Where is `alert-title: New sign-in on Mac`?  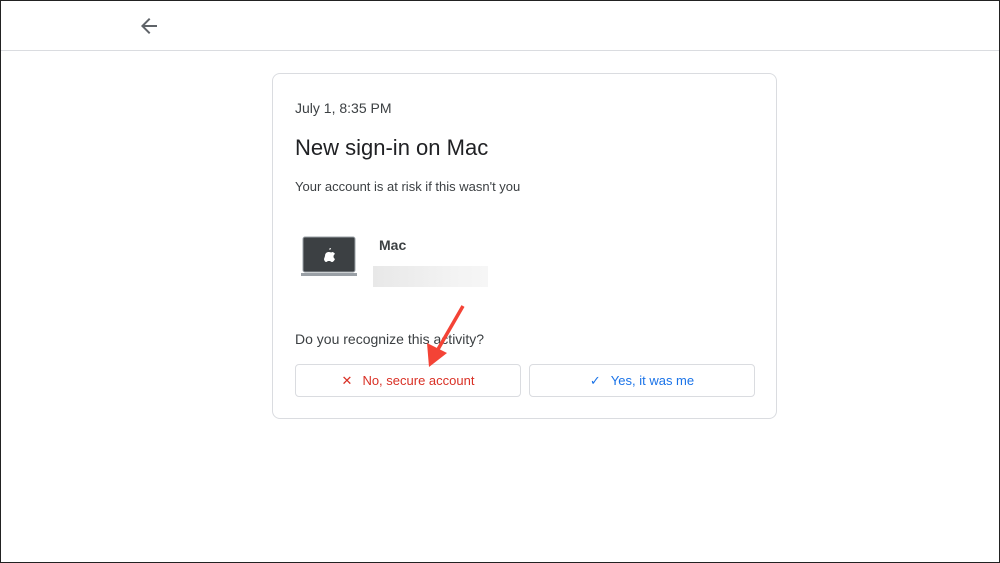
alert-title: New sign-in on Mac is located at coordinates (392, 147).